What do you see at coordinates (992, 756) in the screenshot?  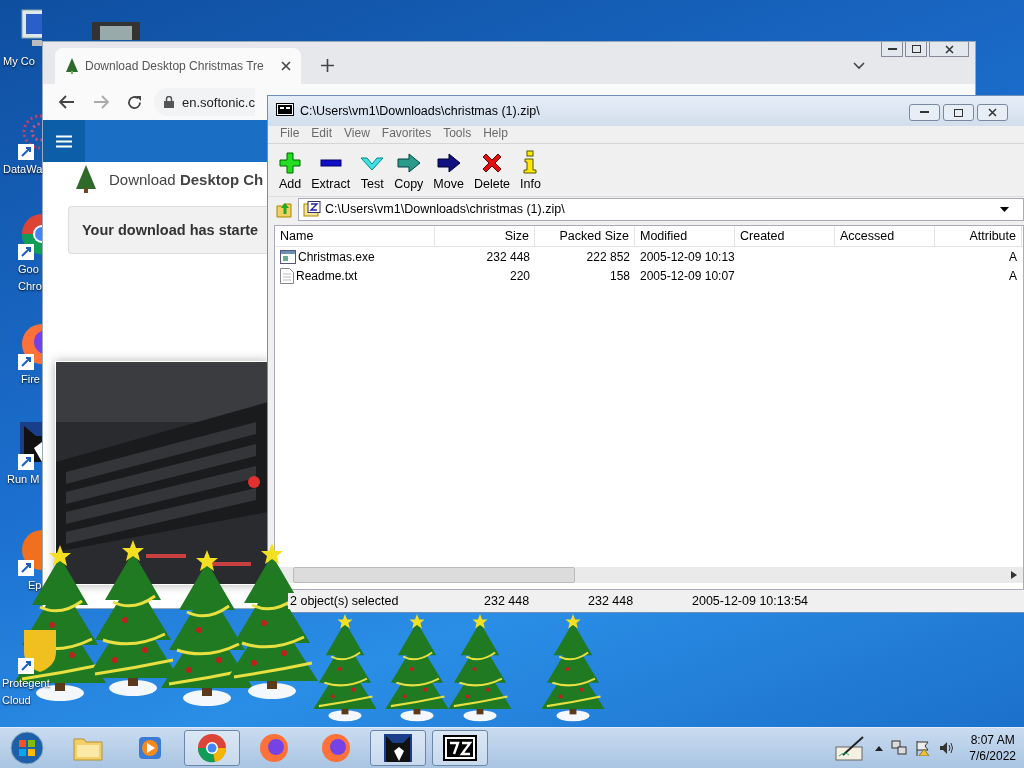 I see `clock-date: 7/6/2022` at bounding box center [992, 756].